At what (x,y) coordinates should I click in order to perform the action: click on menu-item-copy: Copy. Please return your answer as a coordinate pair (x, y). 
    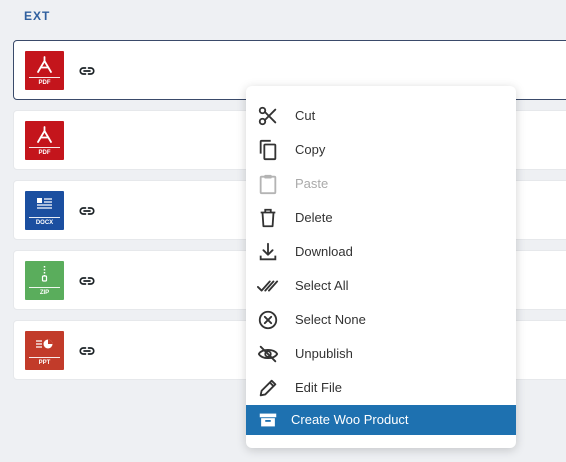
    Looking at the image, I should click on (381, 150).